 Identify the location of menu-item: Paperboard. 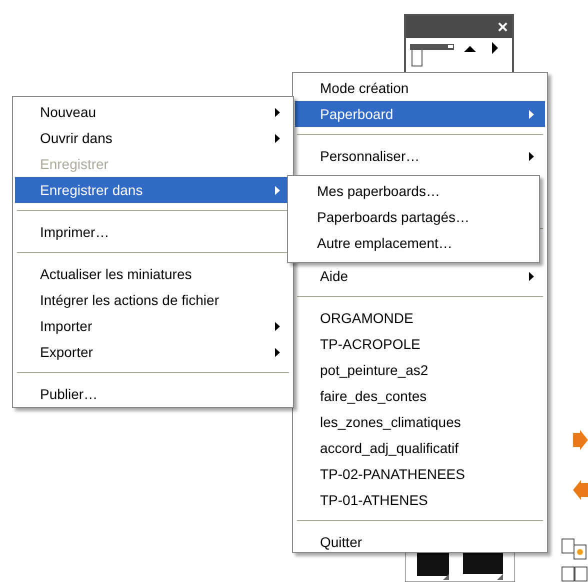
(420, 114).